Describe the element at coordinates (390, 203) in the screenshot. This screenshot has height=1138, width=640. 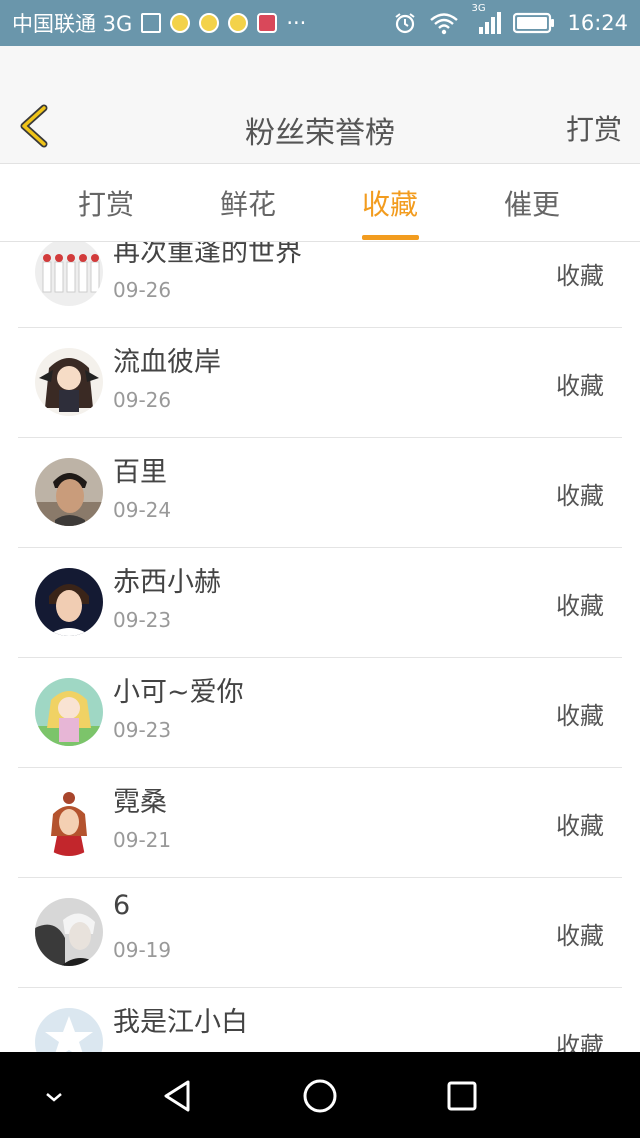
I see `tab-collect: 收藏` at that location.